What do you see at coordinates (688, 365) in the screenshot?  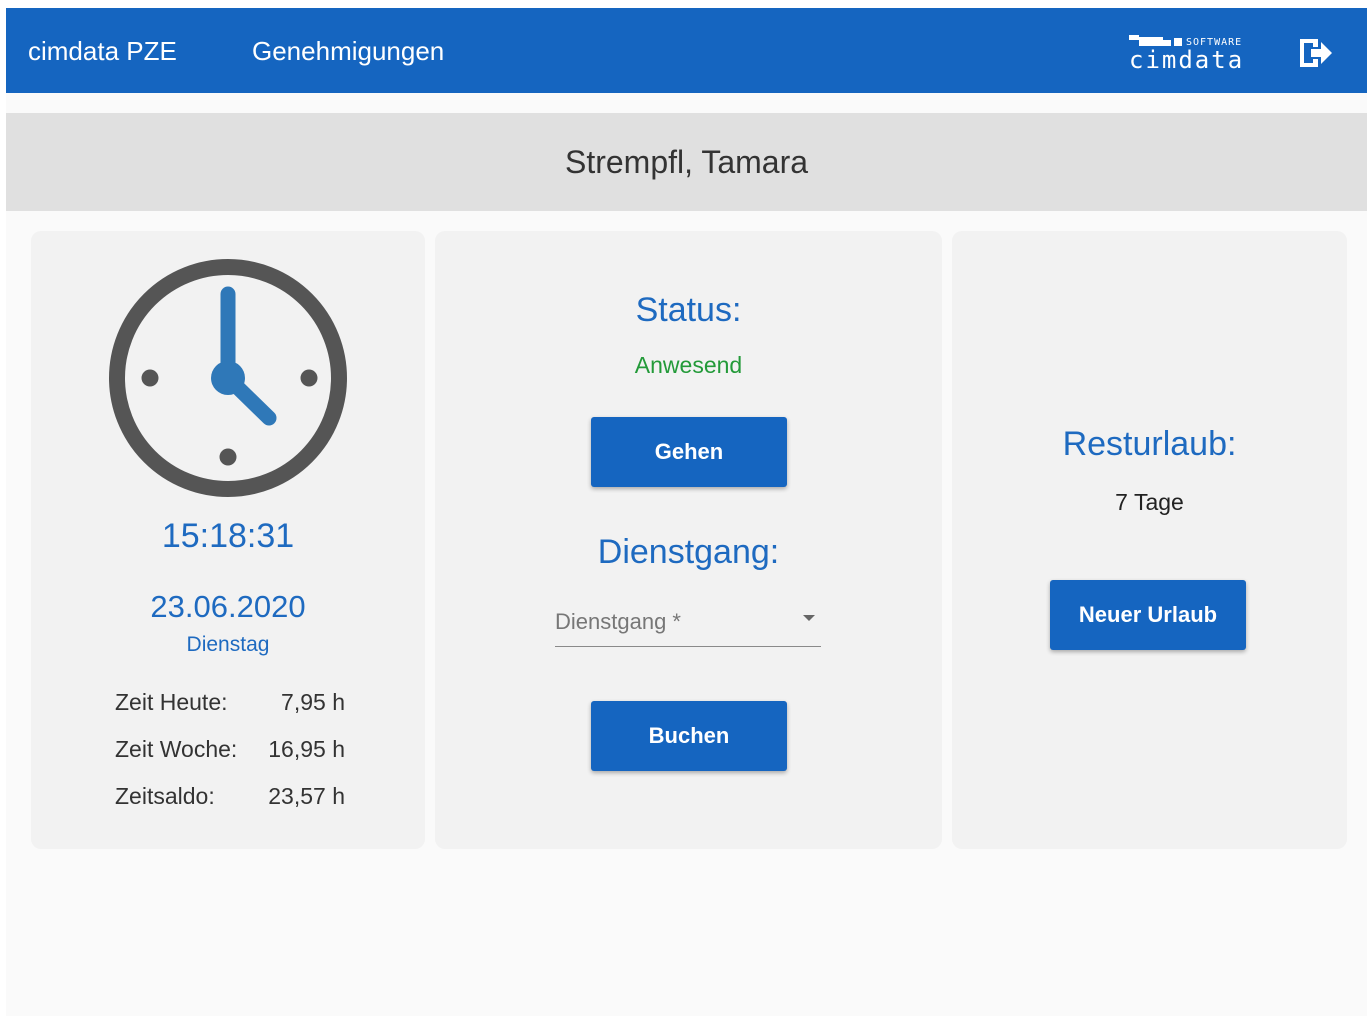 I see `status-value: Anwesend` at bounding box center [688, 365].